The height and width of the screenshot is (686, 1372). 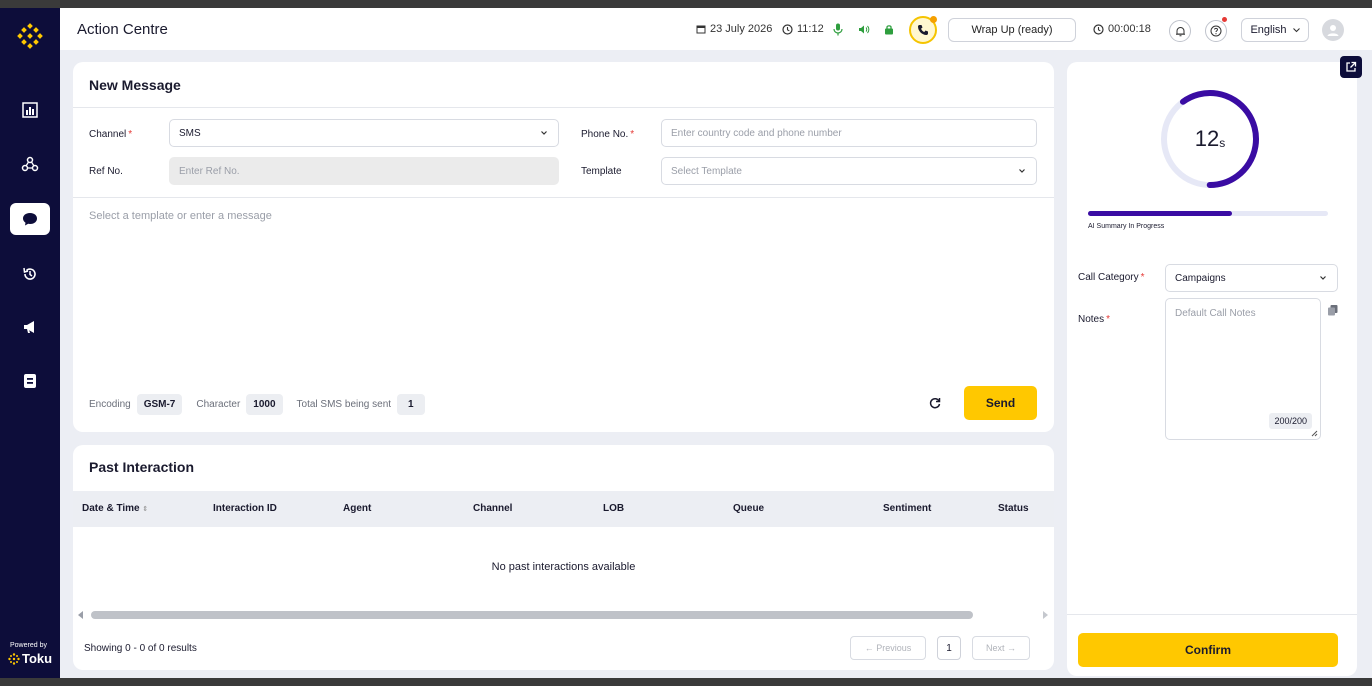 I want to click on page-title: Action Centre, so click(x=122, y=29).